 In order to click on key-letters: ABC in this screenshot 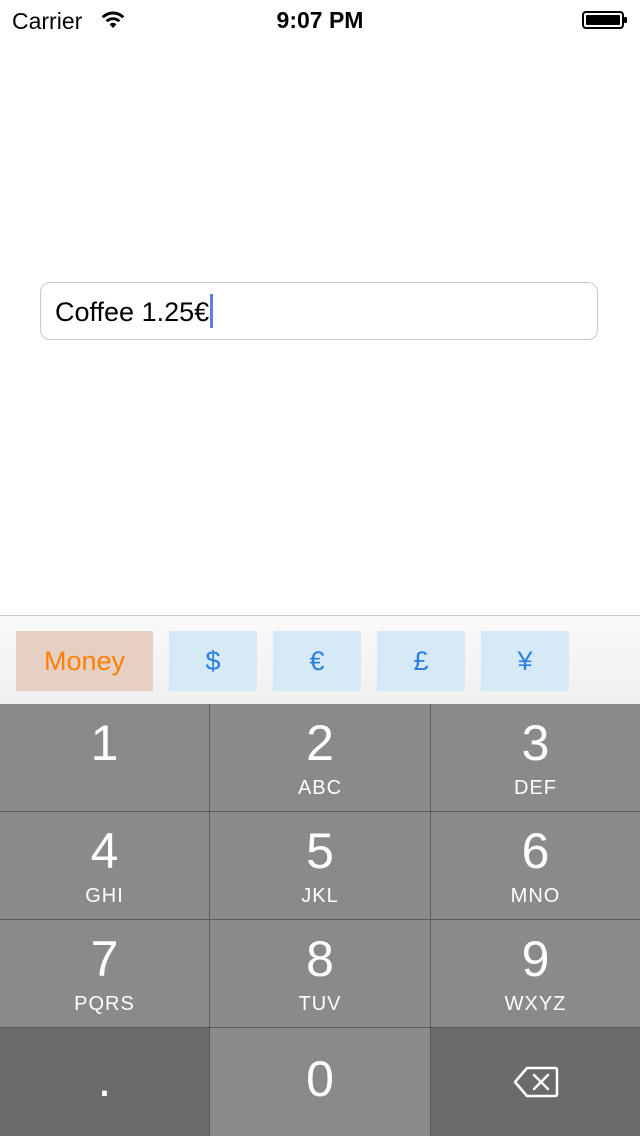, I will do `click(320, 788)`.